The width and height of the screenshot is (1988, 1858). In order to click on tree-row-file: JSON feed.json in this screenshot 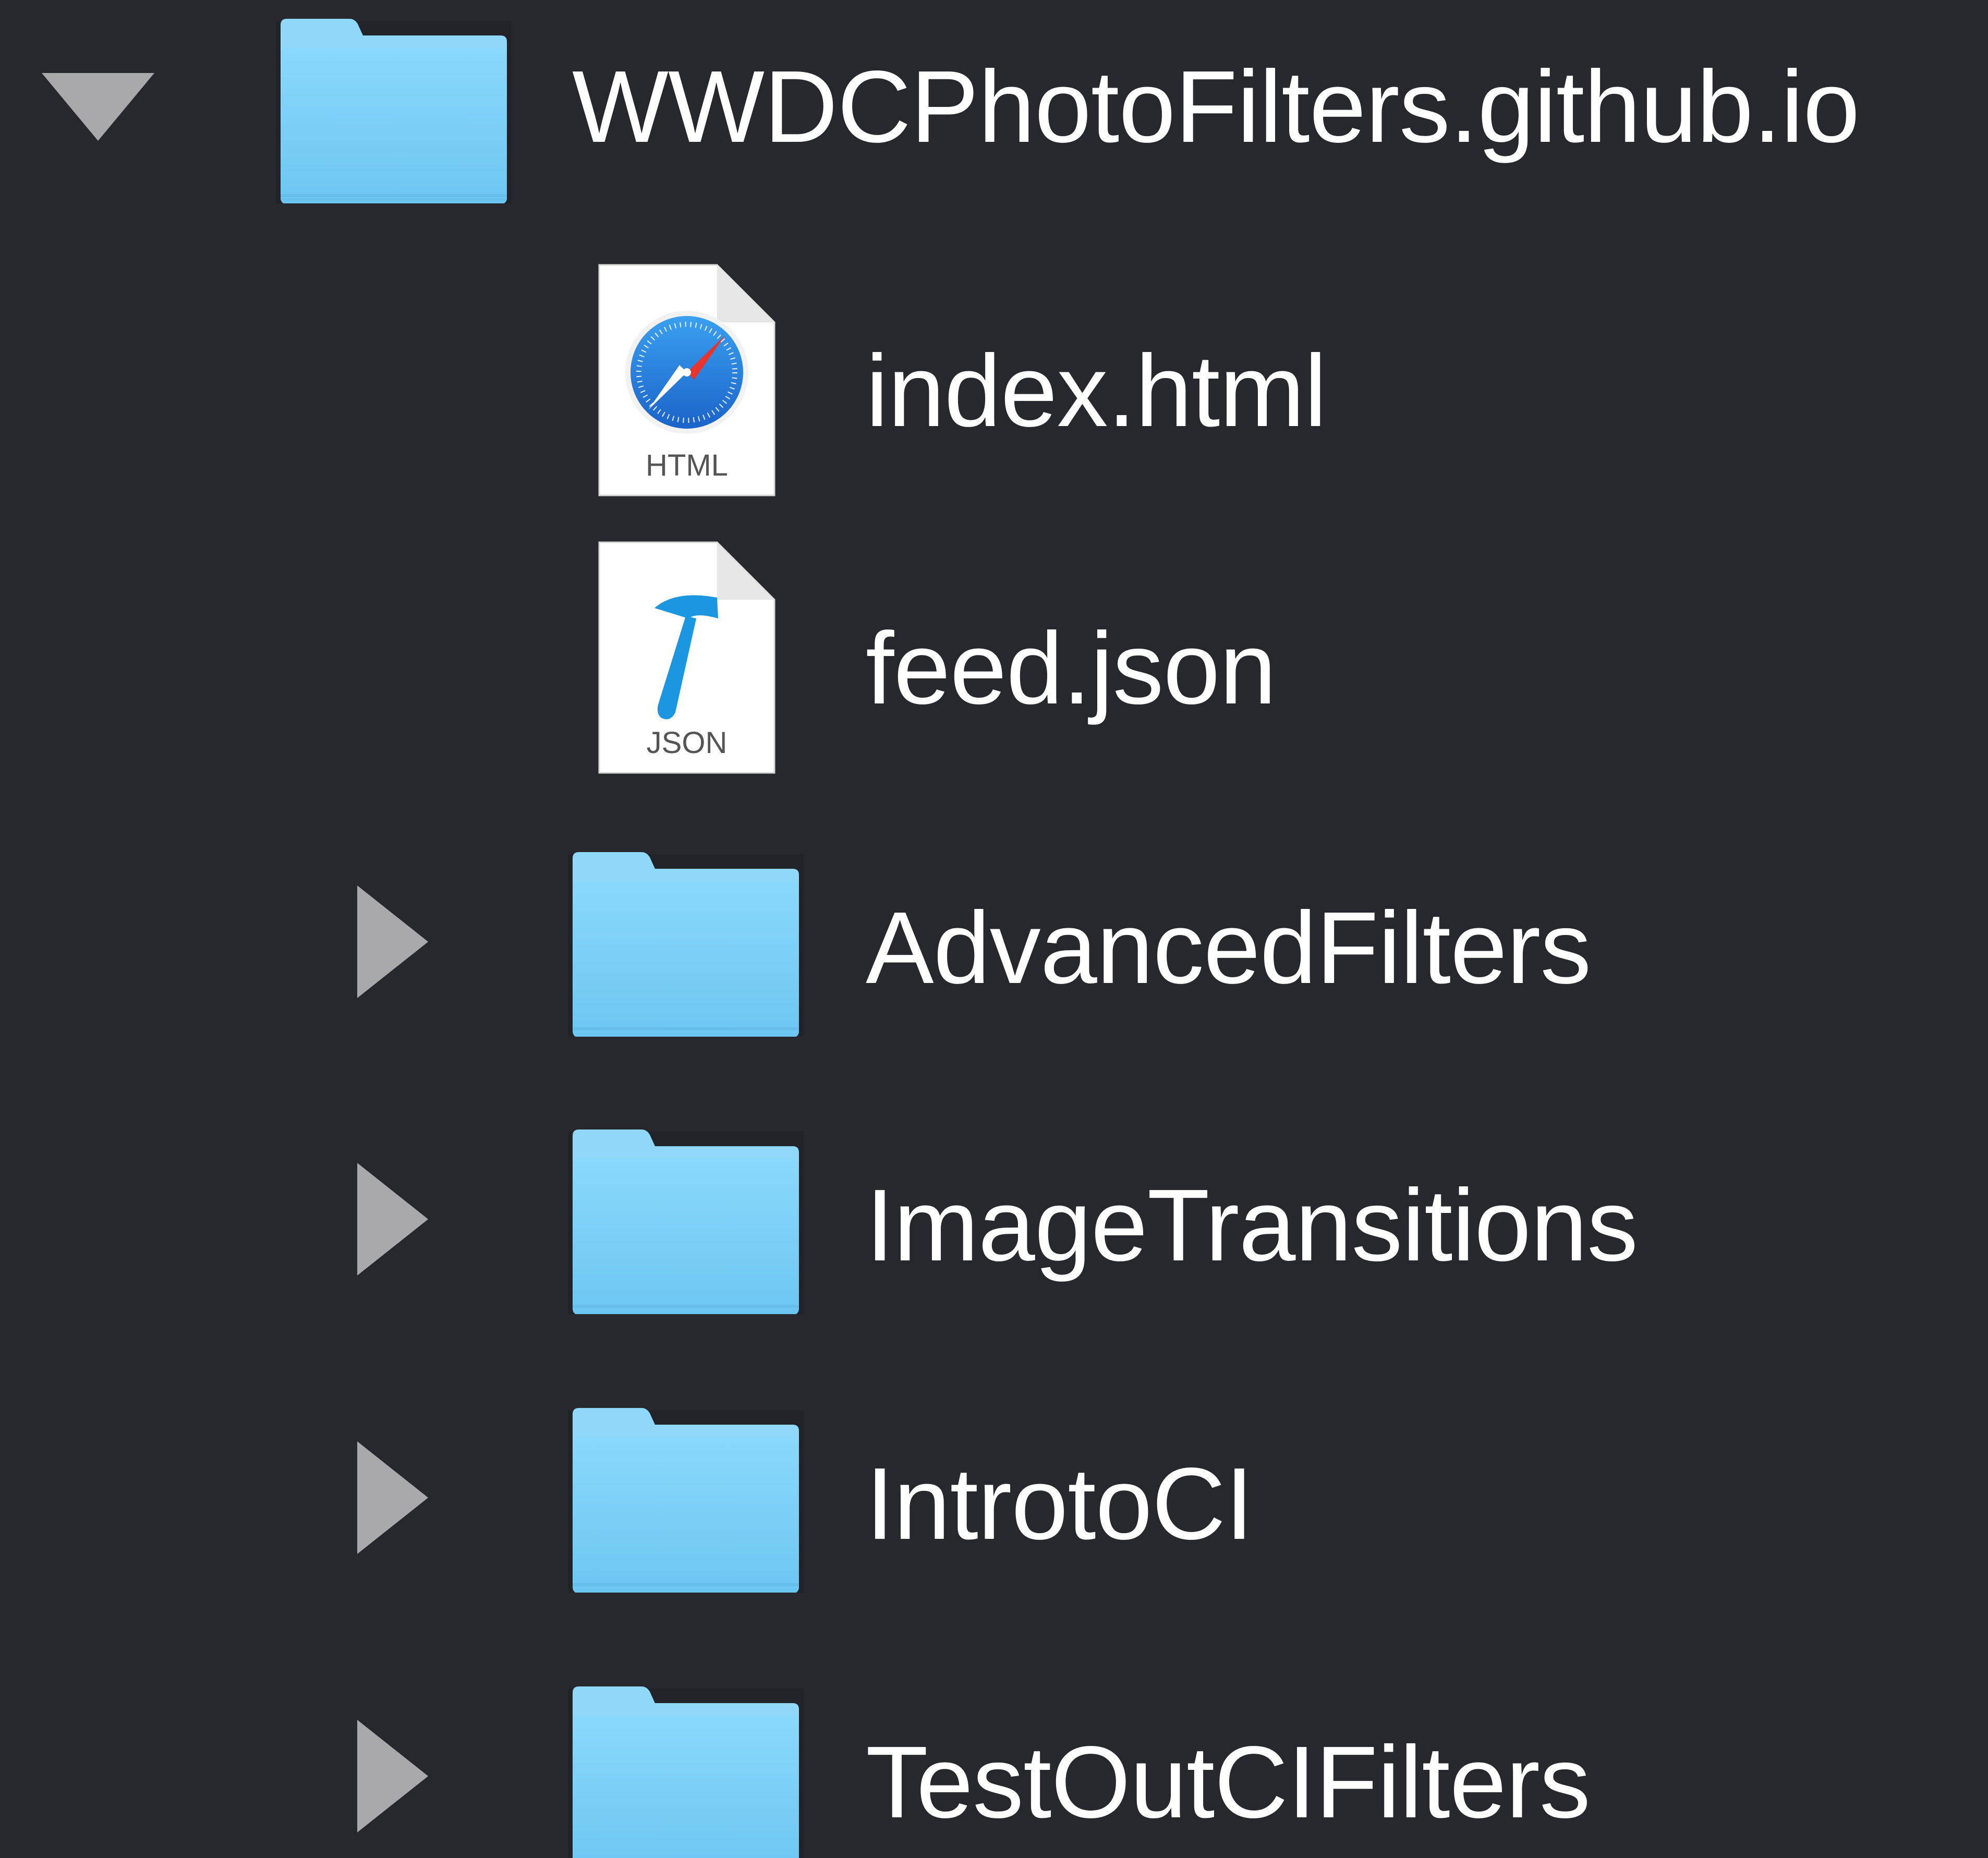, I will do `click(994, 676)`.